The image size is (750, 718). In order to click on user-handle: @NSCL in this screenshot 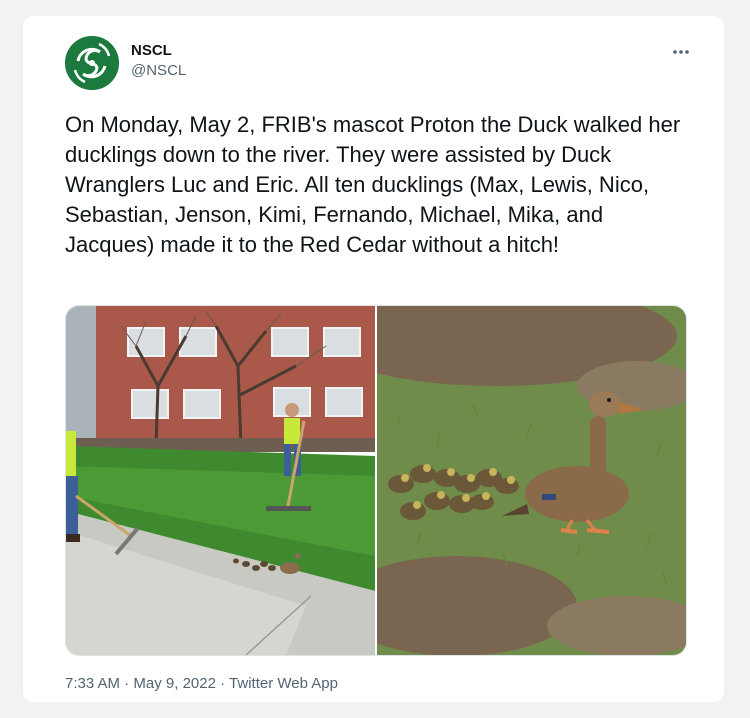, I will do `click(158, 71)`.